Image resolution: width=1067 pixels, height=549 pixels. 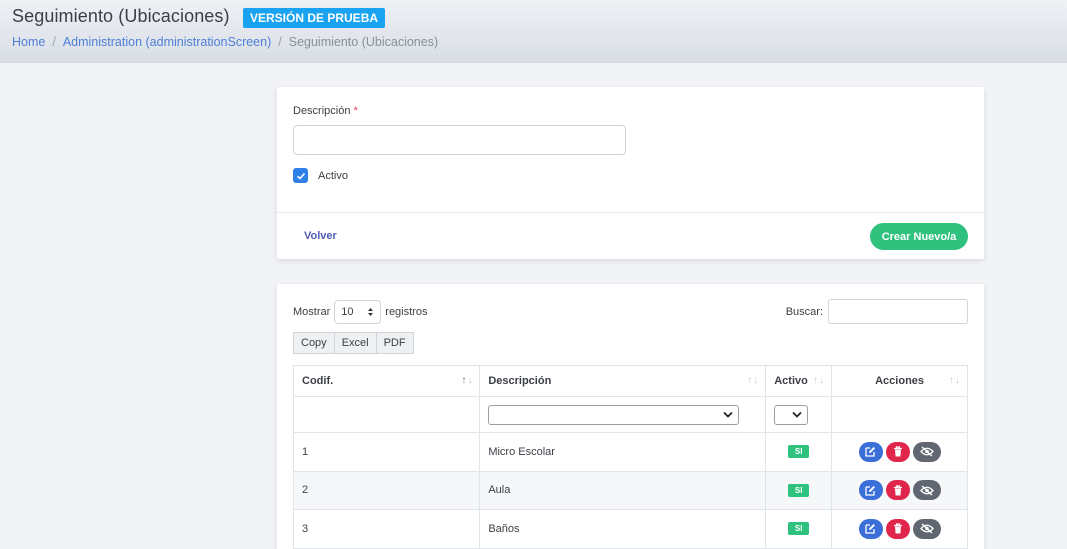 I want to click on column-header-description: Descripción ↑↓, so click(x=623, y=381).